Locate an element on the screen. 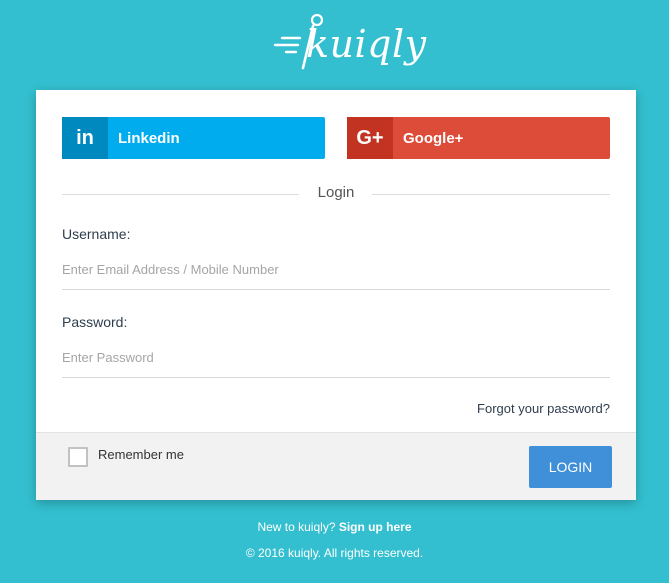 This screenshot has width=669, height=583. password-label: Password: is located at coordinates (95, 322).